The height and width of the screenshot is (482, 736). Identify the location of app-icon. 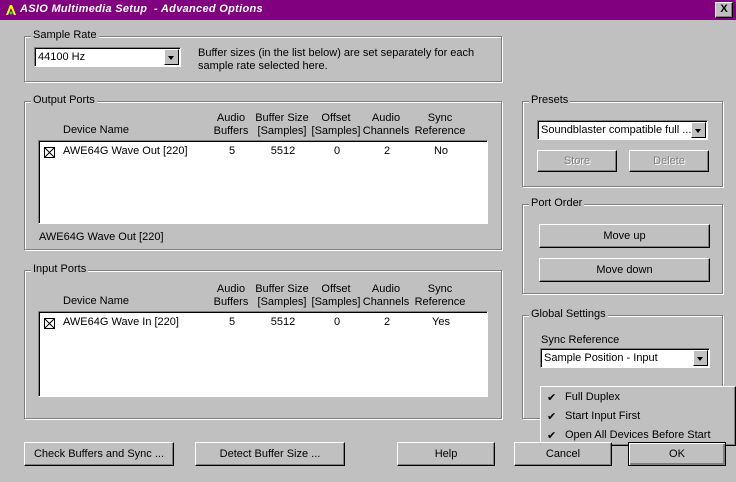
(11, 10).